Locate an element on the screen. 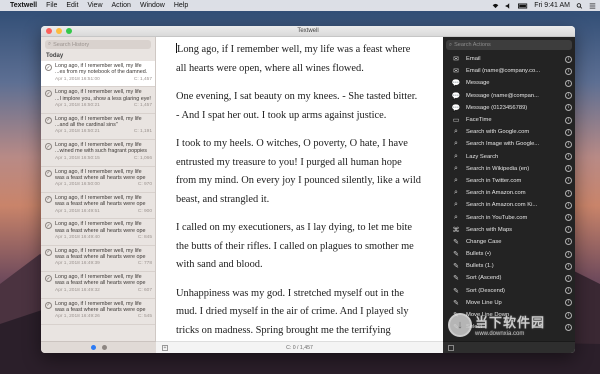  action-item: ✎ Bullets (1.) i is located at coordinates (509, 266).